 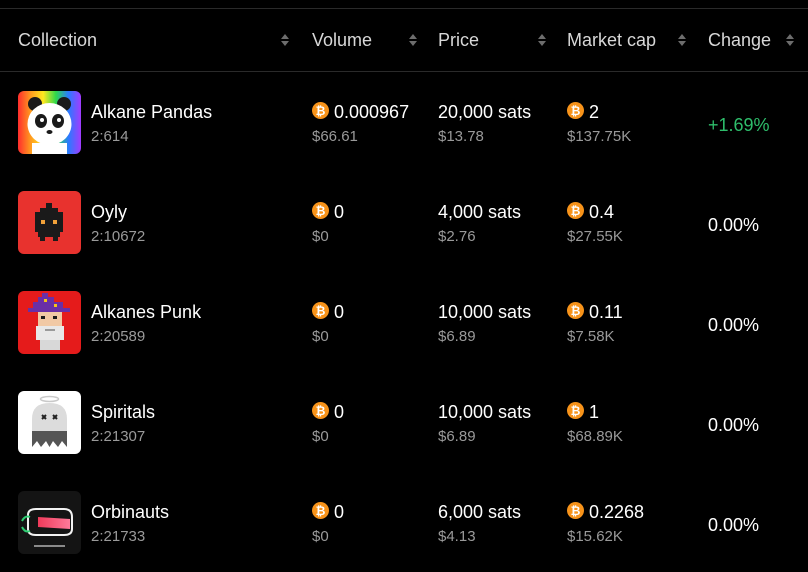 What do you see at coordinates (118, 536) in the screenshot?
I see `collection-id: 2:21733` at bounding box center [118, 536].